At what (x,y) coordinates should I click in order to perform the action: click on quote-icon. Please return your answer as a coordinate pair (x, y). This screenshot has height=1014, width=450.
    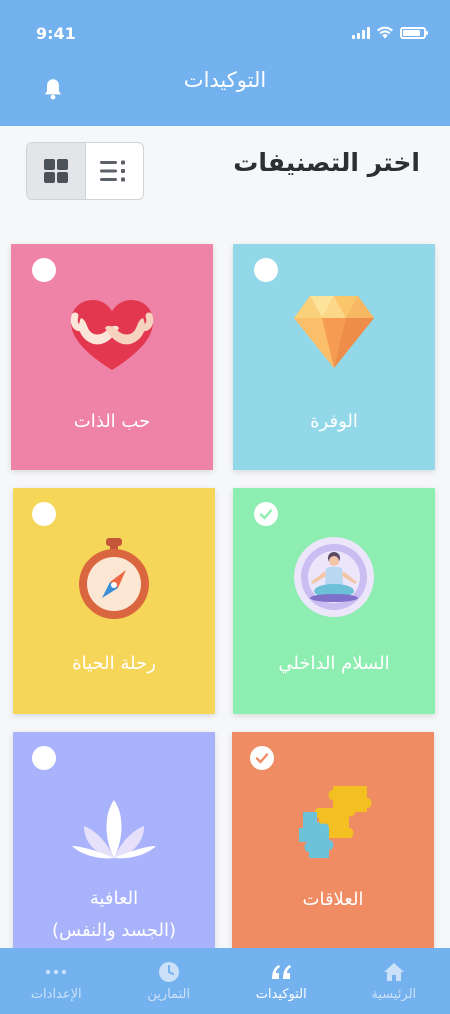
    Looking at the image, I should click on (282, 971).